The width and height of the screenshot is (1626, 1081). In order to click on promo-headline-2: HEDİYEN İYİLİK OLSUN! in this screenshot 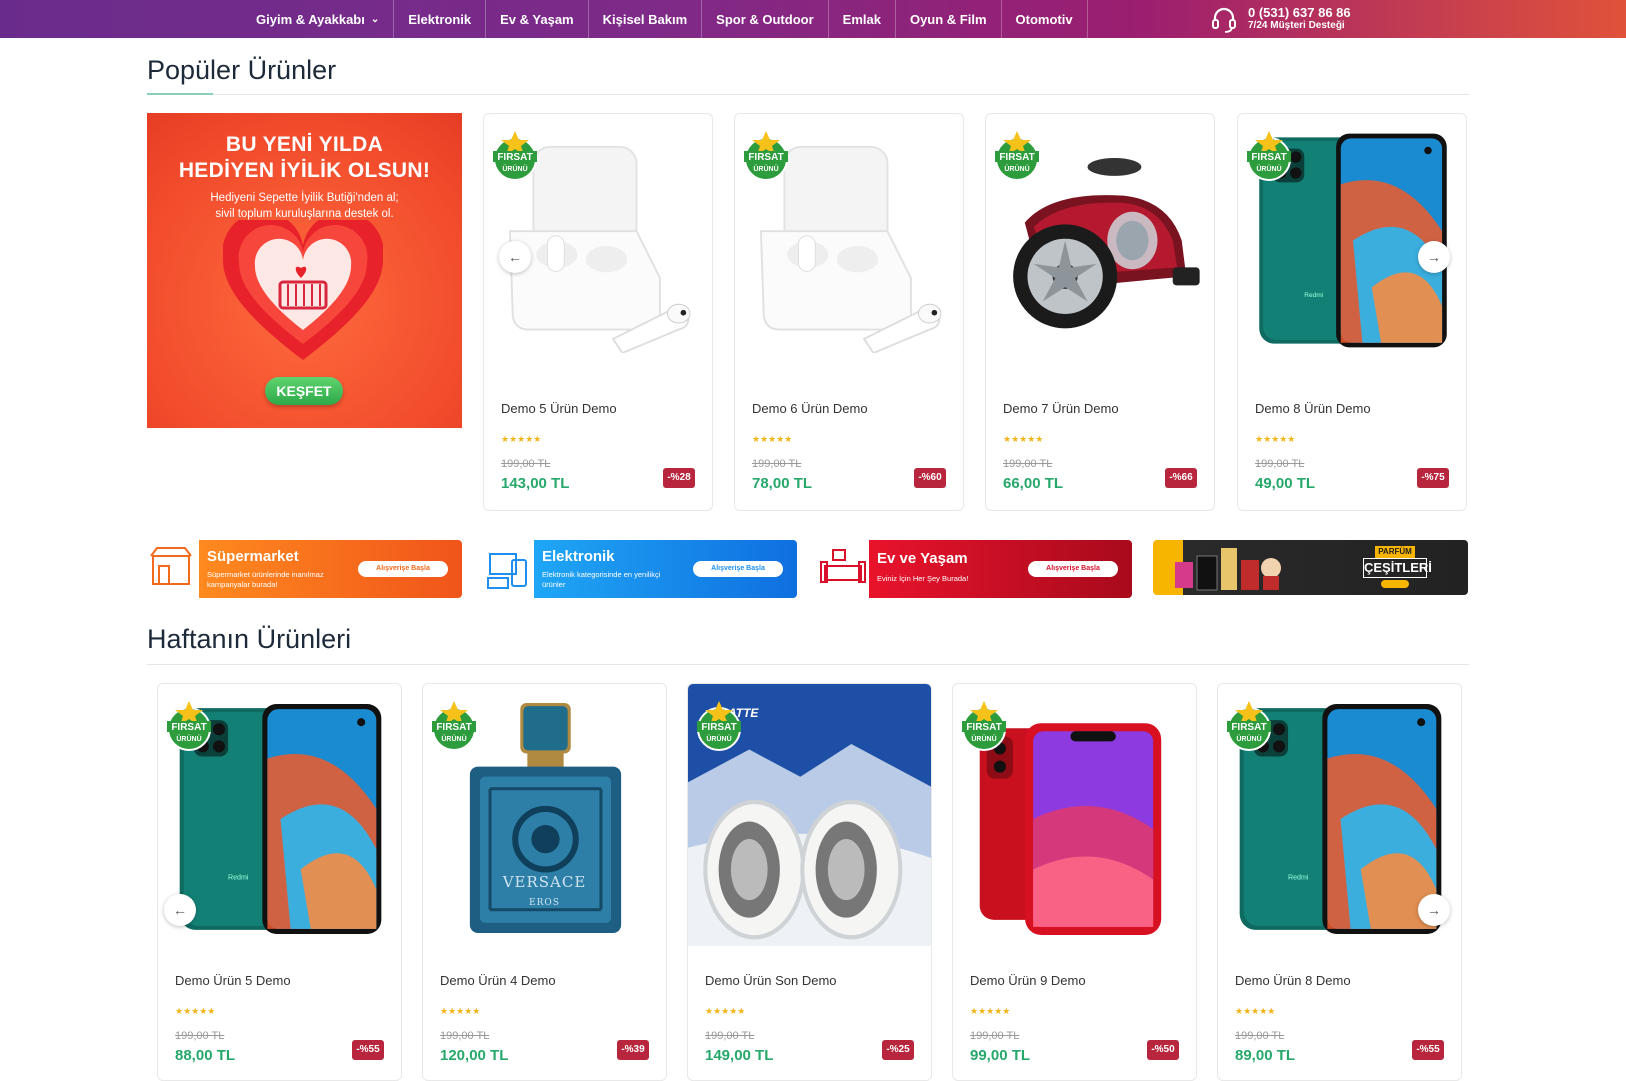, I will do `click(304, 170)`.